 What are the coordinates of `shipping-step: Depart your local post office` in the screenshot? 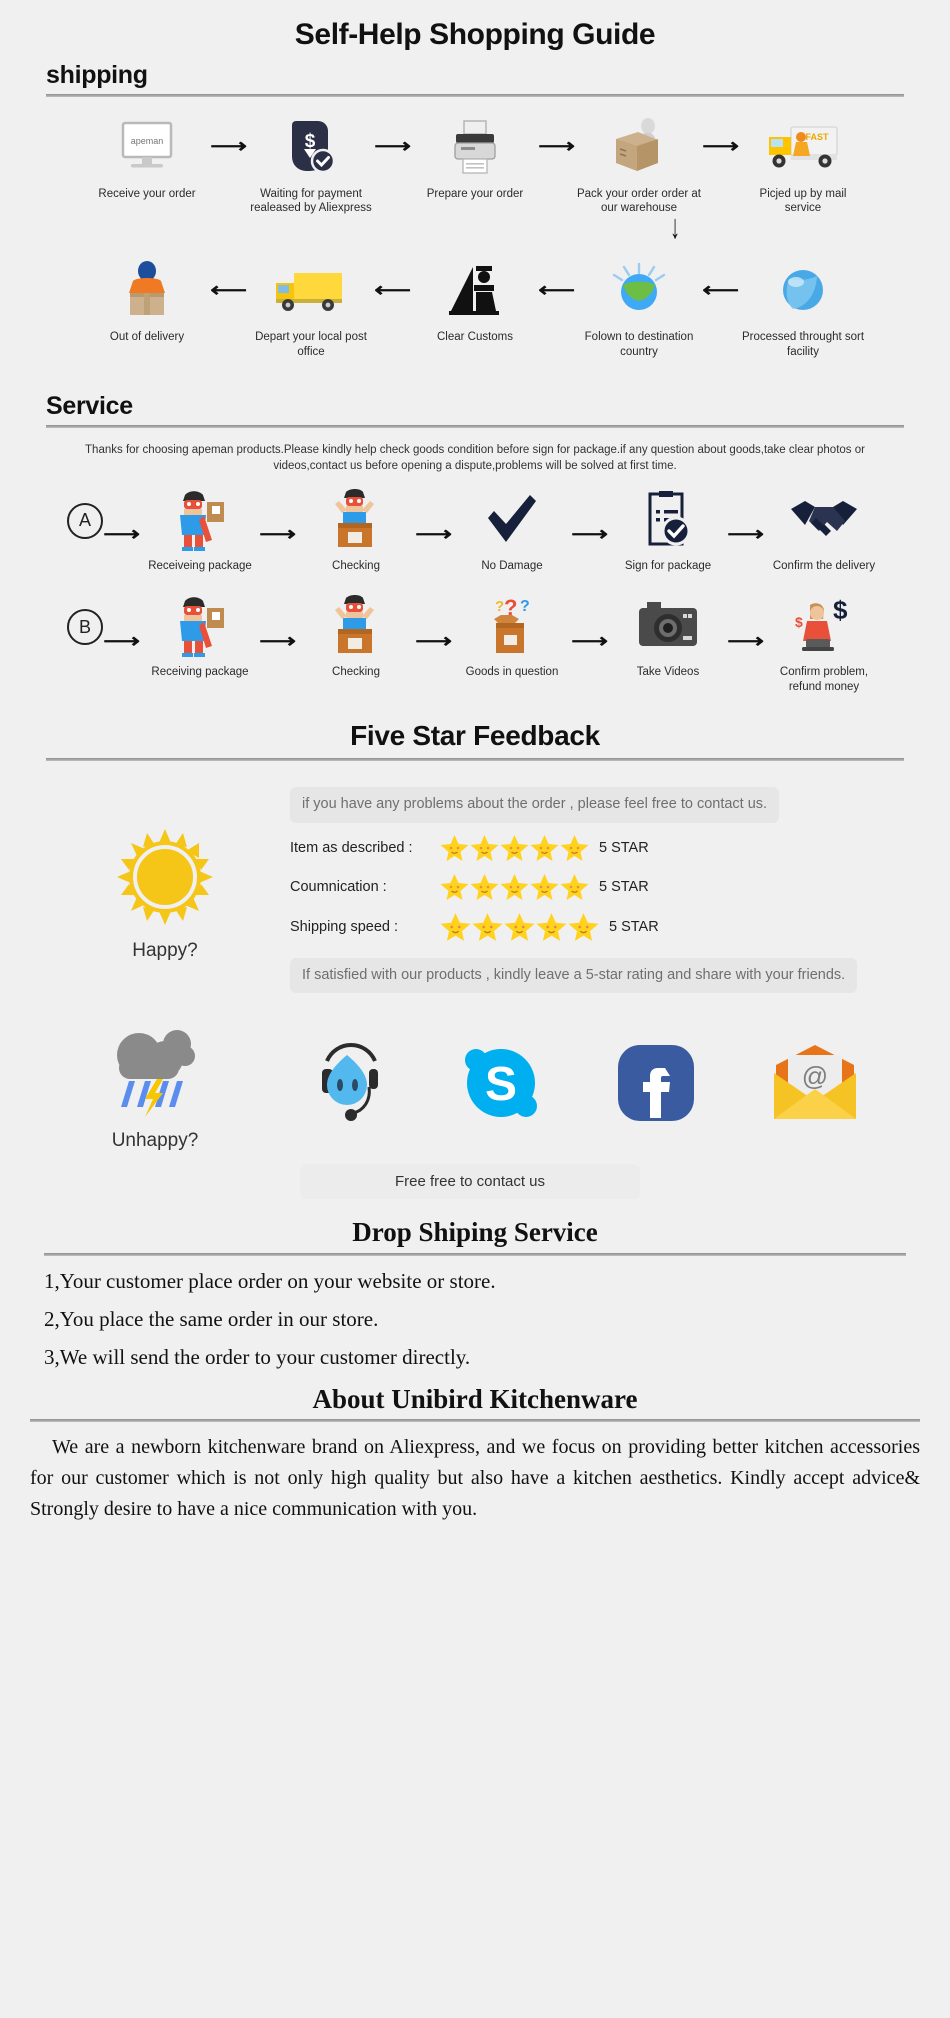 It's located at (311, 308).